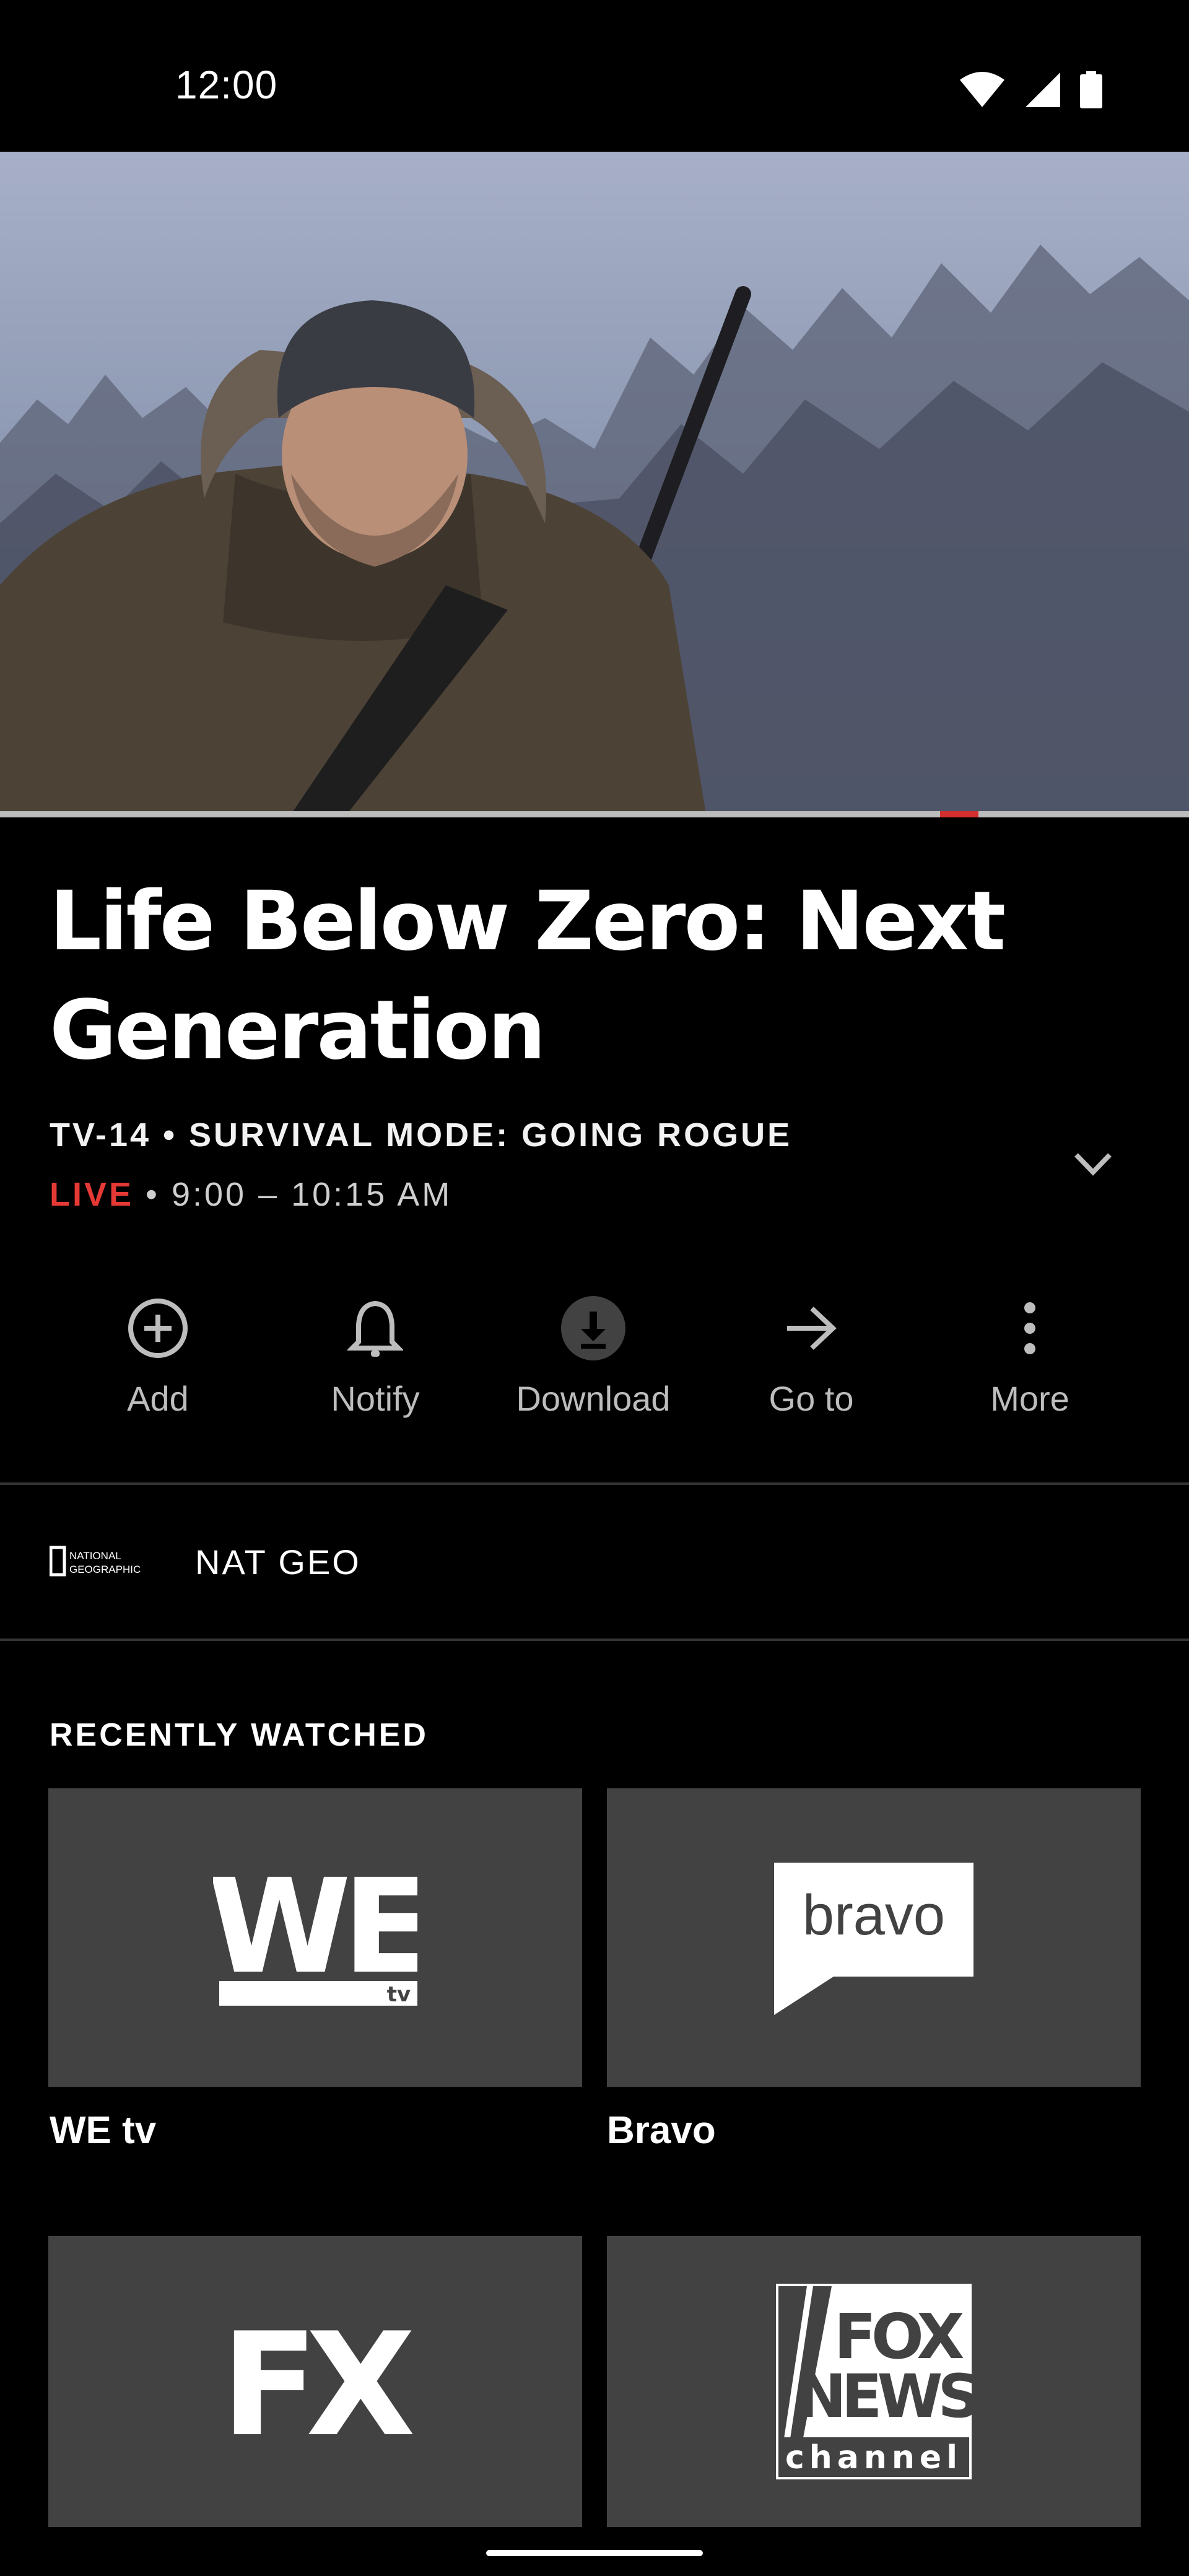  Describe the element at coordinates (101, 1135) in the screenshot. I see `rating: TV-14` at that location.